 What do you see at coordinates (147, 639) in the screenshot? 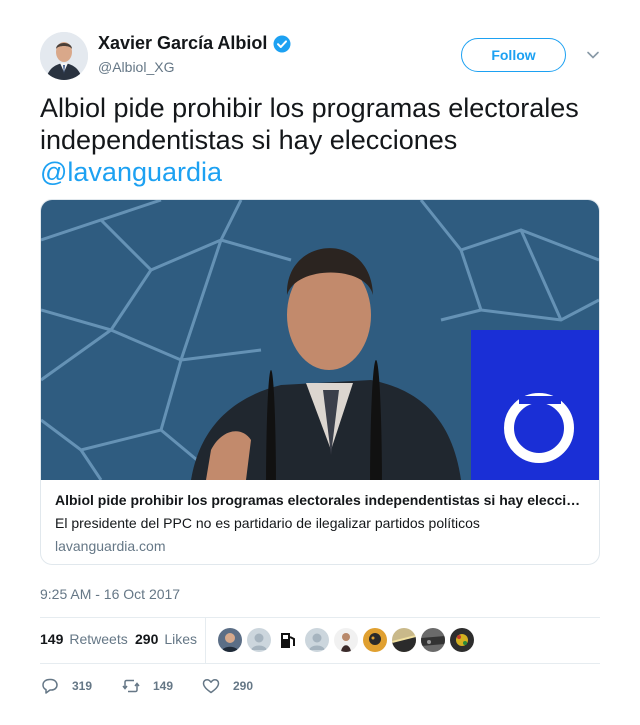
I see `likes-count: 290` at bounding box center [147, 639].